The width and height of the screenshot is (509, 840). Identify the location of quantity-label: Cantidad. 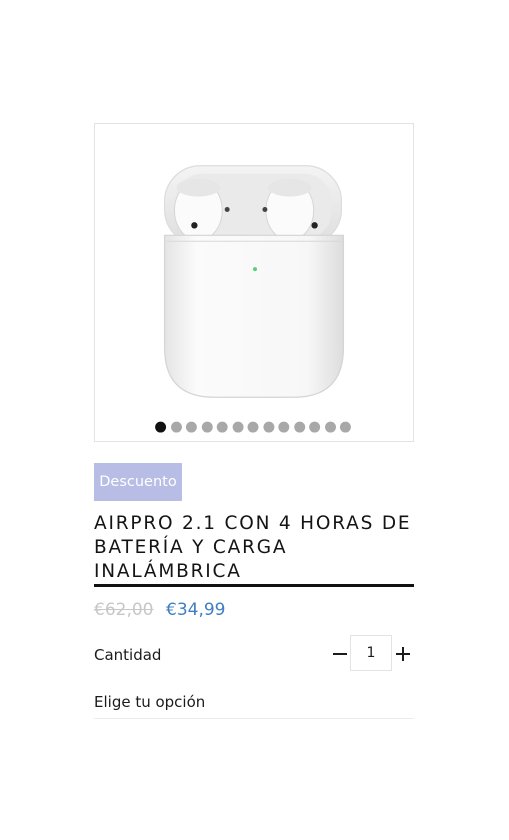
(128, 655).